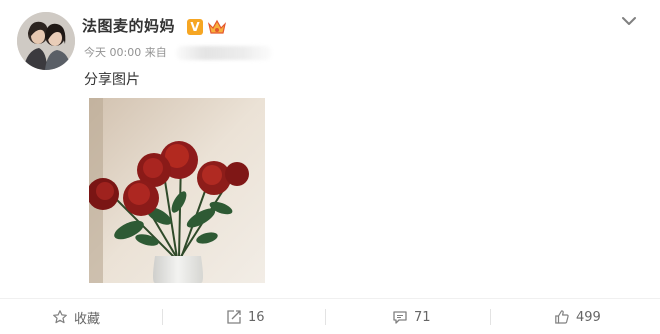 The height and width of the screenshot is (334, 660). Describe the element at coordinates (217, 26) in the screenshot. I see `crown-badge-icon` at that location.